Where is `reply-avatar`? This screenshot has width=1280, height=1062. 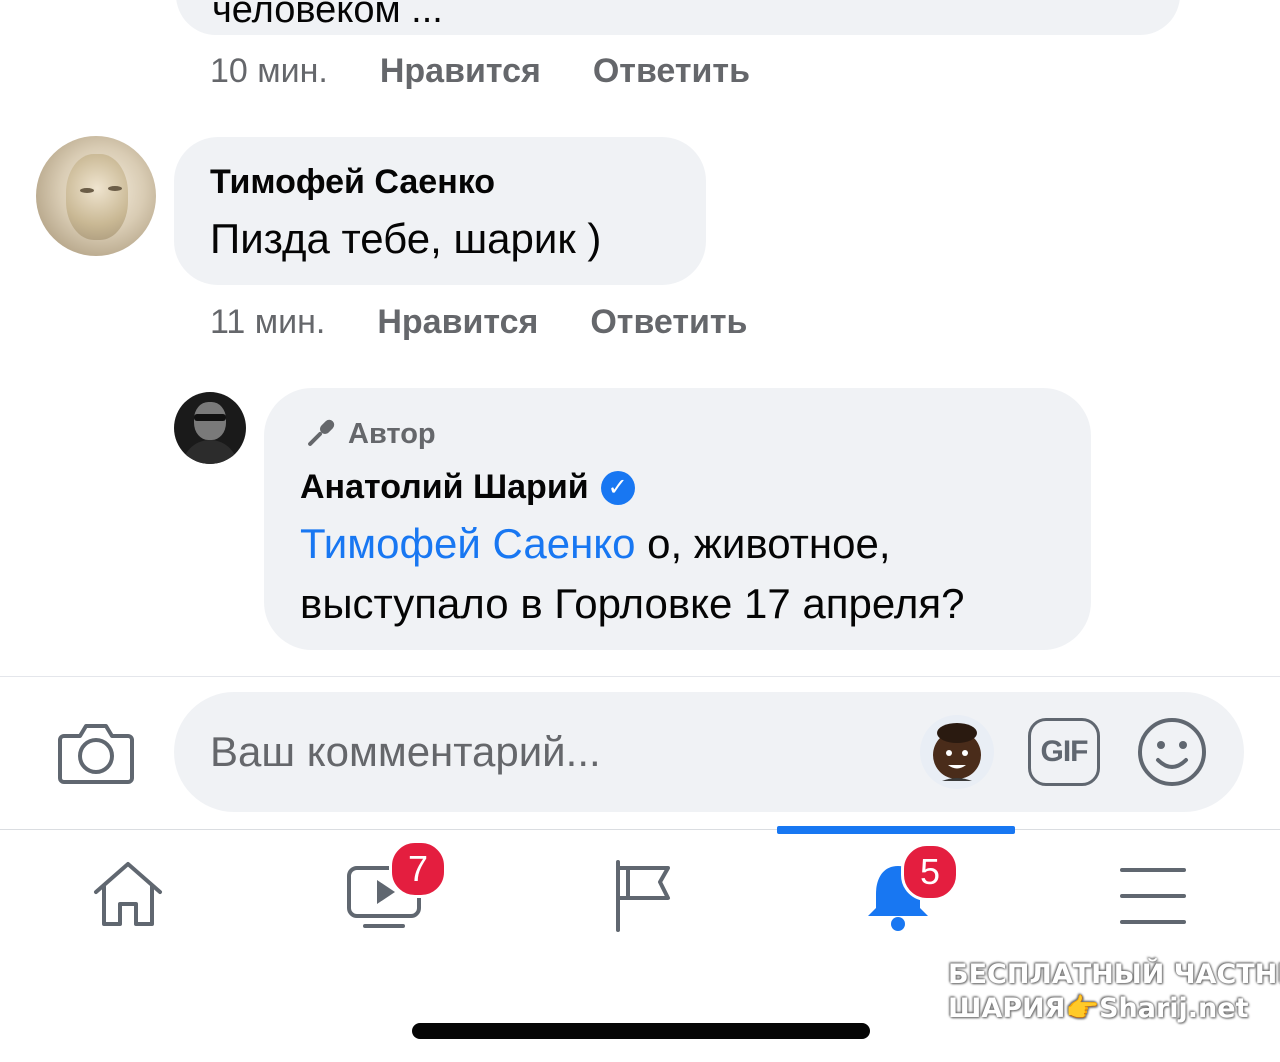 reply-avatar is located at coordinates (210, 428).